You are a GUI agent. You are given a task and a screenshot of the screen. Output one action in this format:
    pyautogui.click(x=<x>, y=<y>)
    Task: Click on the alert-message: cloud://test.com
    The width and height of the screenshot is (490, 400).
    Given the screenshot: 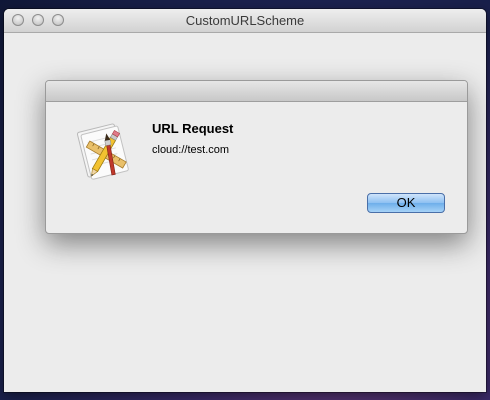 What is the action you would take?
    pyautogui.click(x=191, y=150)
    